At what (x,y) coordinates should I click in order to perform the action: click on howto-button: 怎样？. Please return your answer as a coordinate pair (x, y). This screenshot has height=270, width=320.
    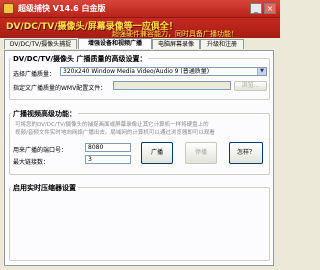
    Looking at the image, I should click on (246, 153).